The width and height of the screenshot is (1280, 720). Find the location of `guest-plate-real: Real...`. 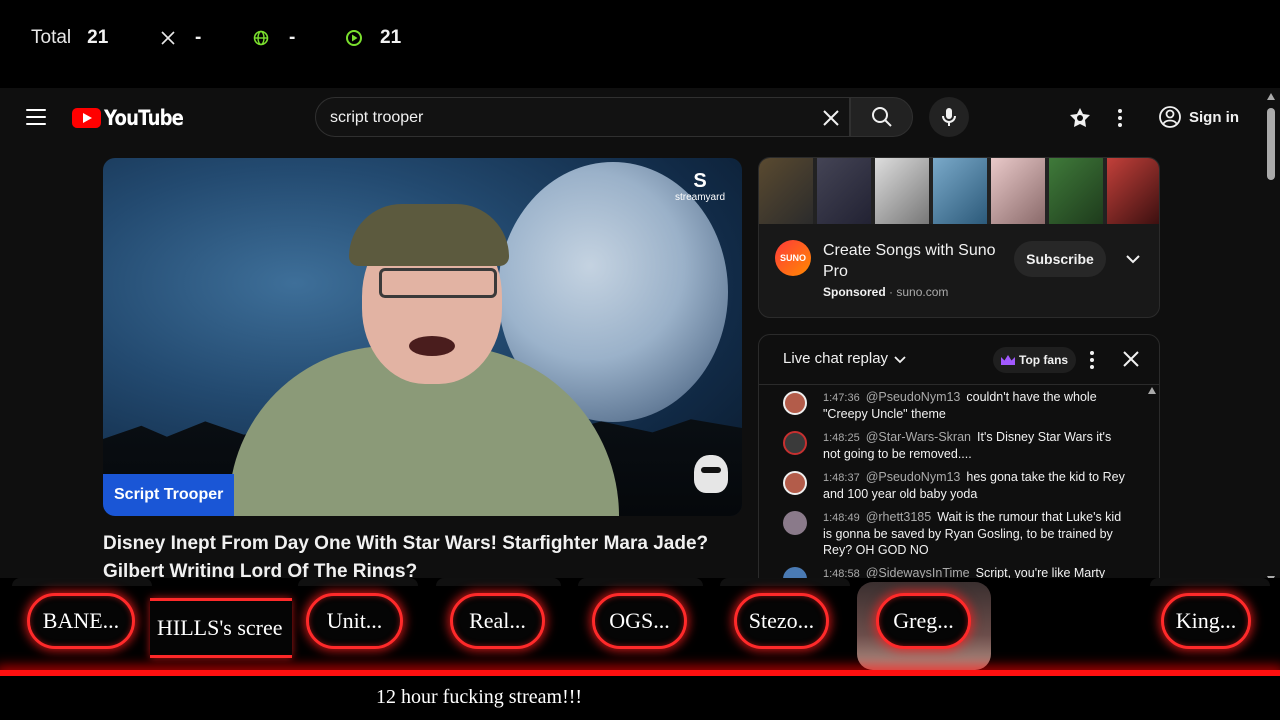

guest-plate-real: Real... is located at coordinates (497, 621).